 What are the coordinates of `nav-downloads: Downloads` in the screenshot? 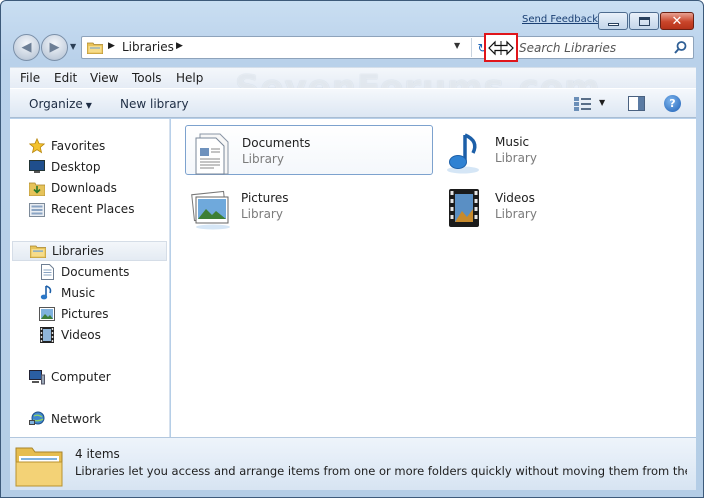 It's located at (89, 188).